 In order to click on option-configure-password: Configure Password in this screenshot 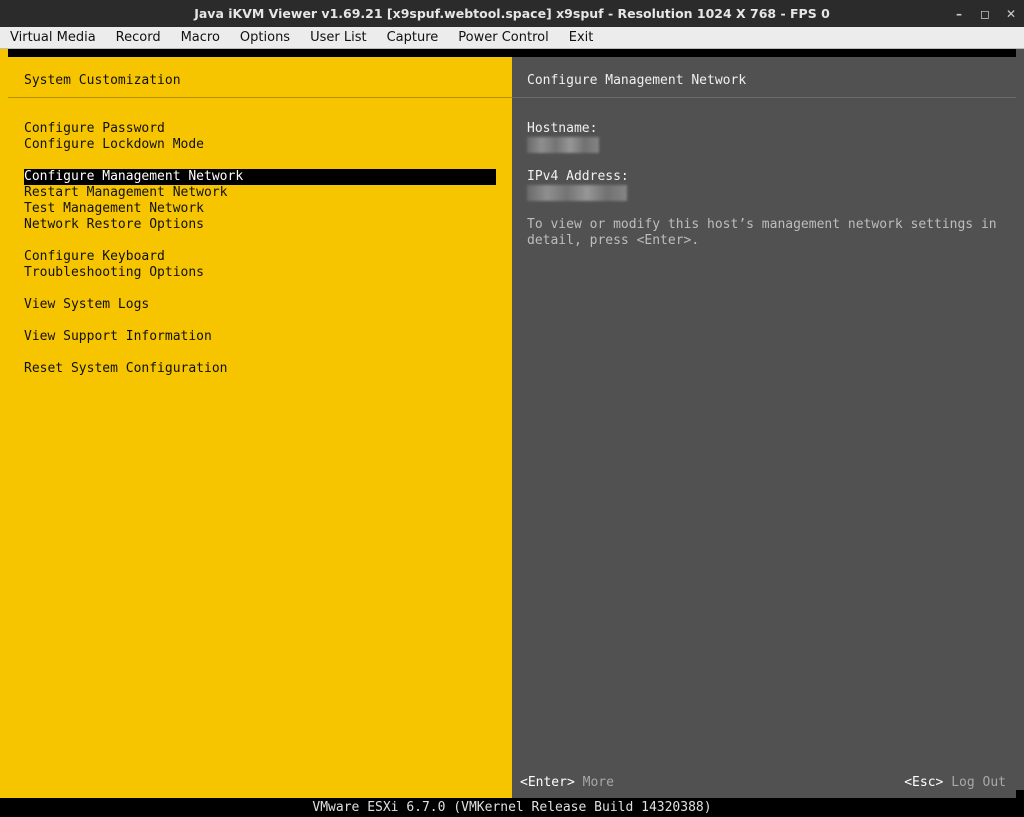, I will do `click(260, 129)`.